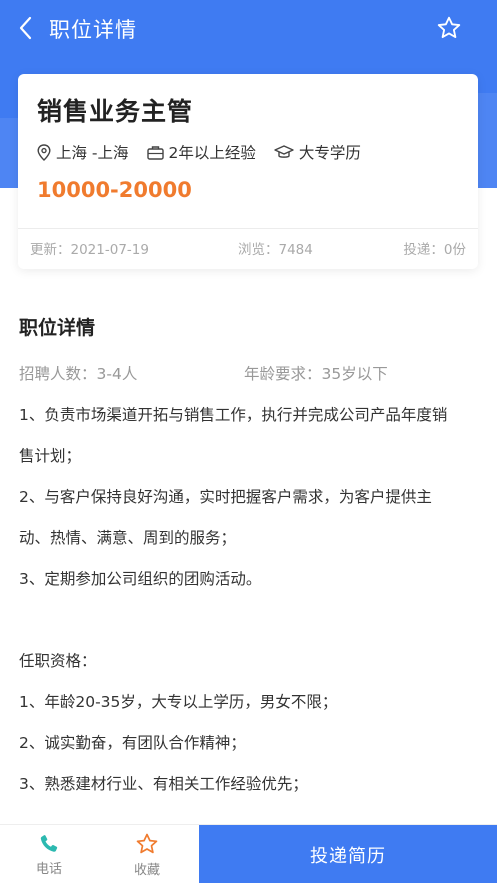 The width and height of the screenshot is (497, 883). I want to click on job-title: 销售业务主管, so click(115, 111).